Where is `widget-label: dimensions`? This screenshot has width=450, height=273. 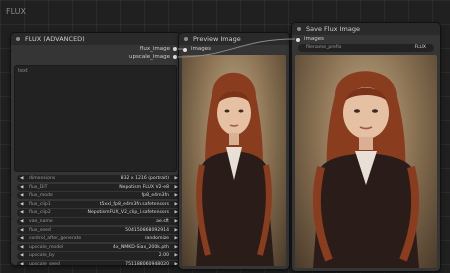 widget-label: dimensions is located at coordinates (42, 178).